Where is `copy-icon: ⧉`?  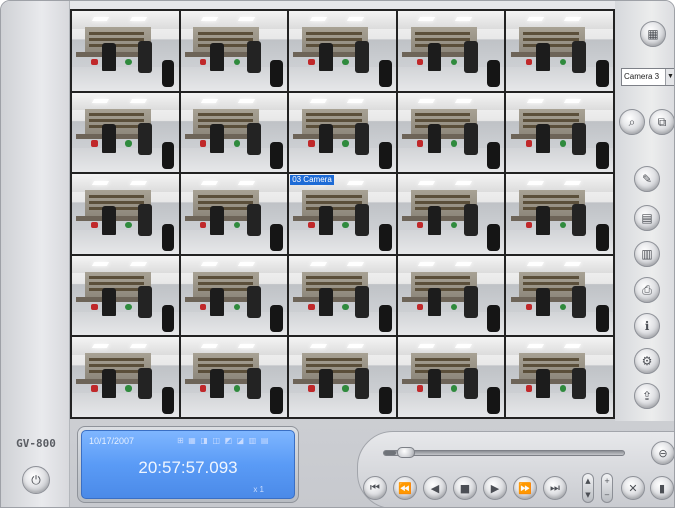 copy-icon: ⧉ is located at coordinates (661, 122).